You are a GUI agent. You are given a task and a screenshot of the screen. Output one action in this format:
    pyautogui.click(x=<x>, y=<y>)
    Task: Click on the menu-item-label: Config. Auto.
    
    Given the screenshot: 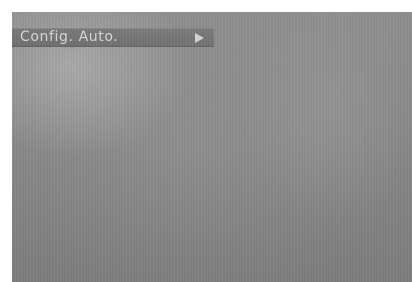 What is the action you would take?
    pyautogui.click(x=69, y=37)
    